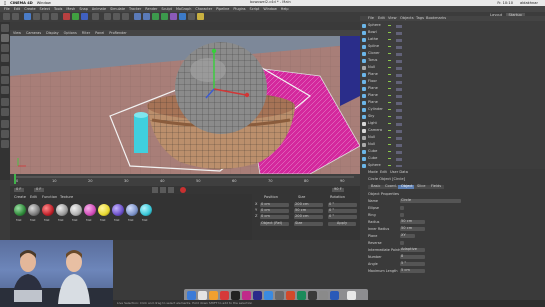 The width and height of the screenshot is (545, 307). Describe the element at coordinates (5, 28) in the screenshot. I see `make-editable-icon` at that location.